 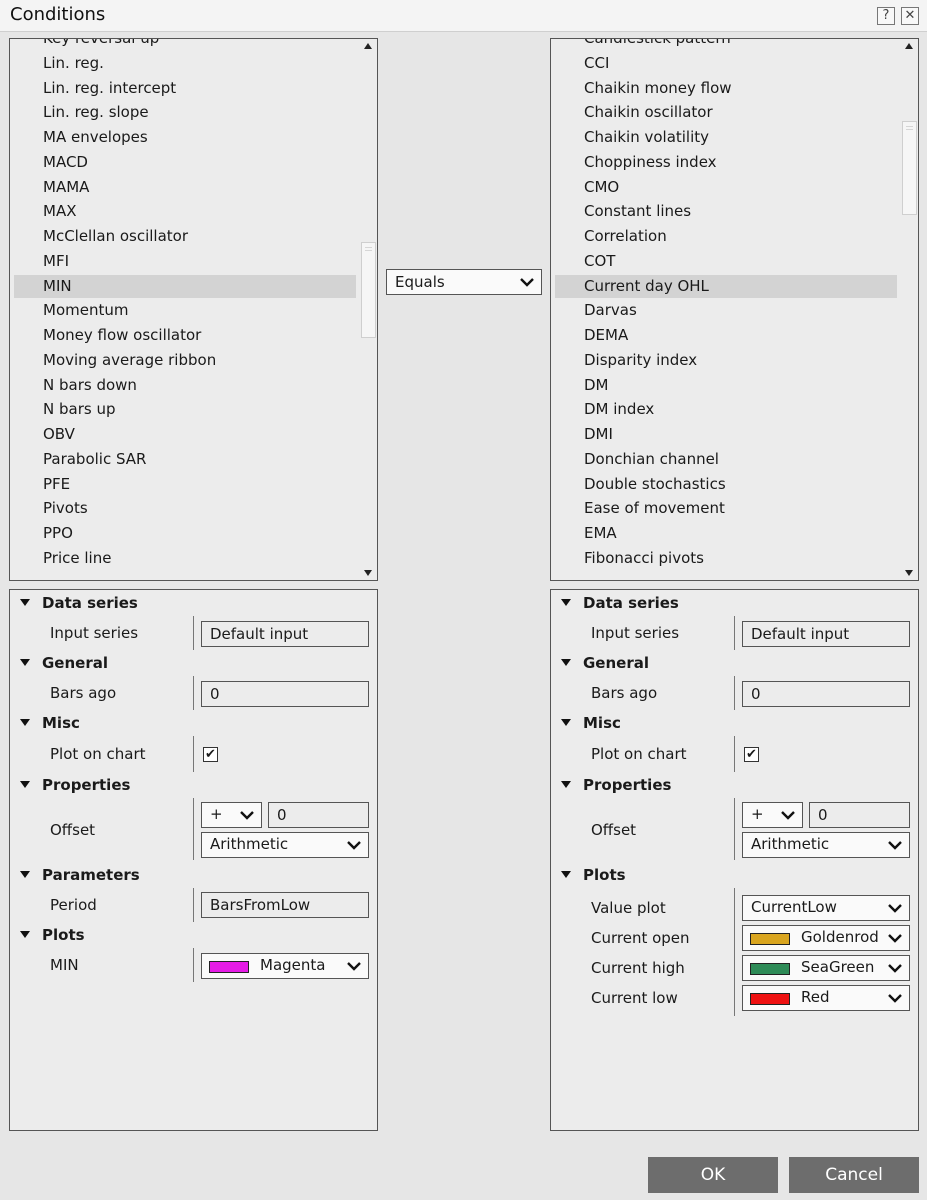 What do you see at coordinates (726, 162) in the screenshot?
I see `list-item: Choppiness index` at bounding box center [726, 162].